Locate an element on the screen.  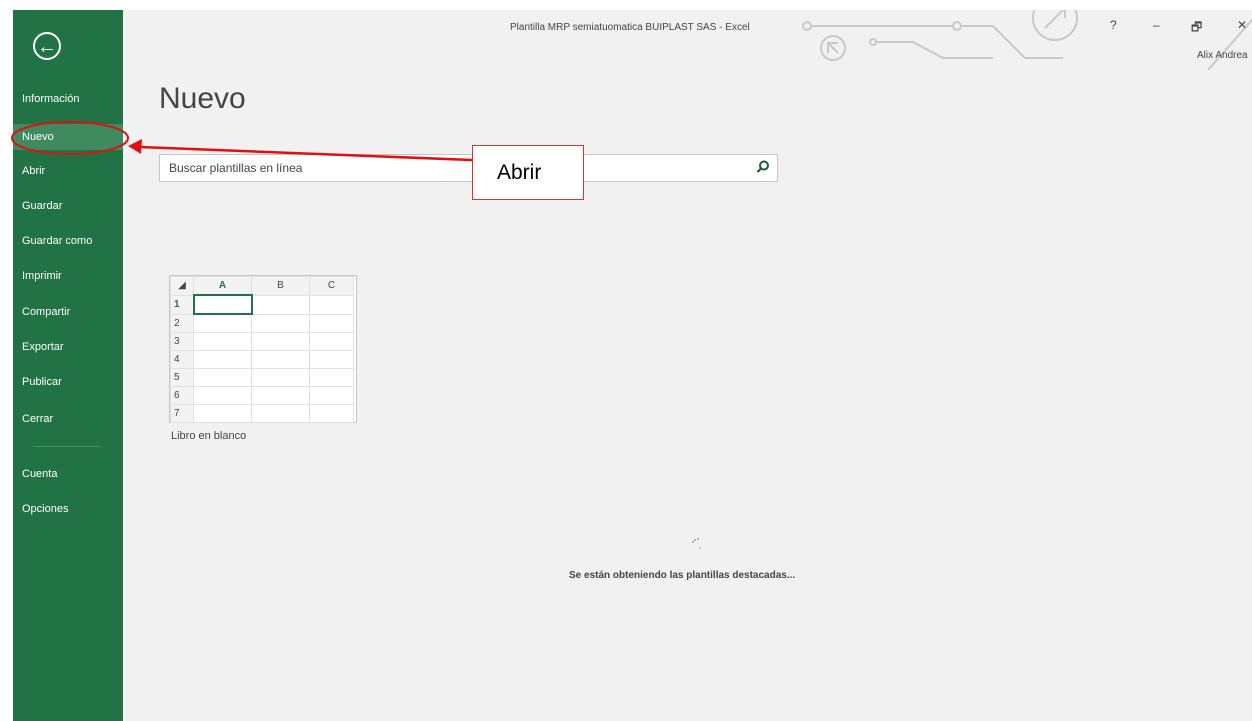
active-cell is located at coordinates (222, 304).